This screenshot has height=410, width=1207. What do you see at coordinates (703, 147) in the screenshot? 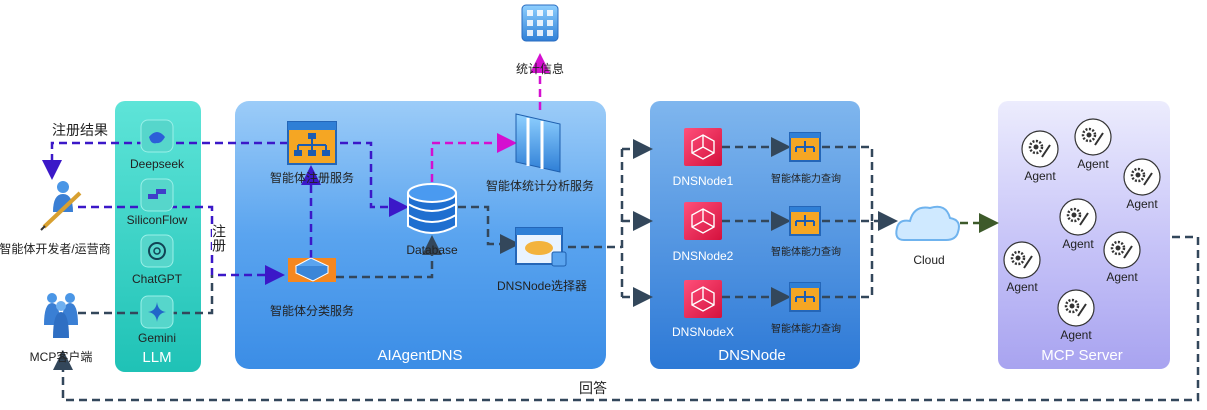
I see `dnsnode1-icon` at bounding box center [703, 147].